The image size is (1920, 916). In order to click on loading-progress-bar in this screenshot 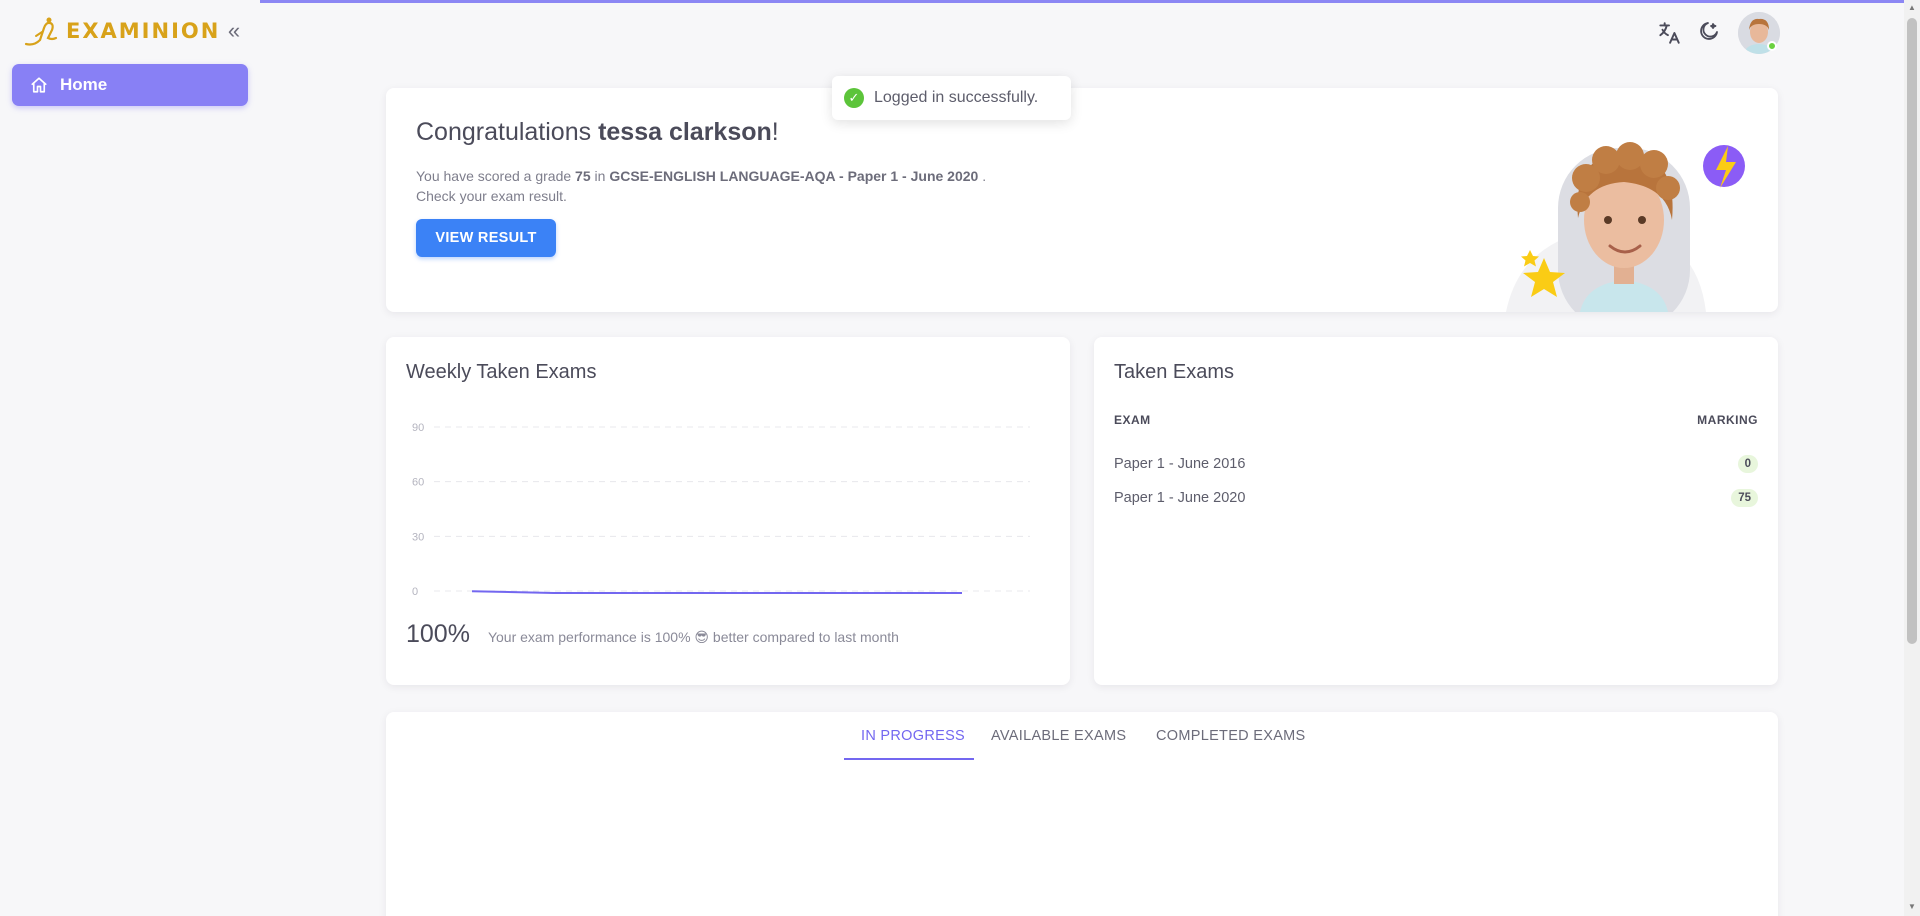, I will do `click(1082, 1)`.